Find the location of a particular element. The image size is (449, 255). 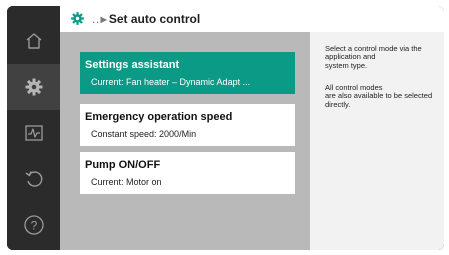

menu-item-subtitle: Current: Motor on is located at coordinates (126, 182).